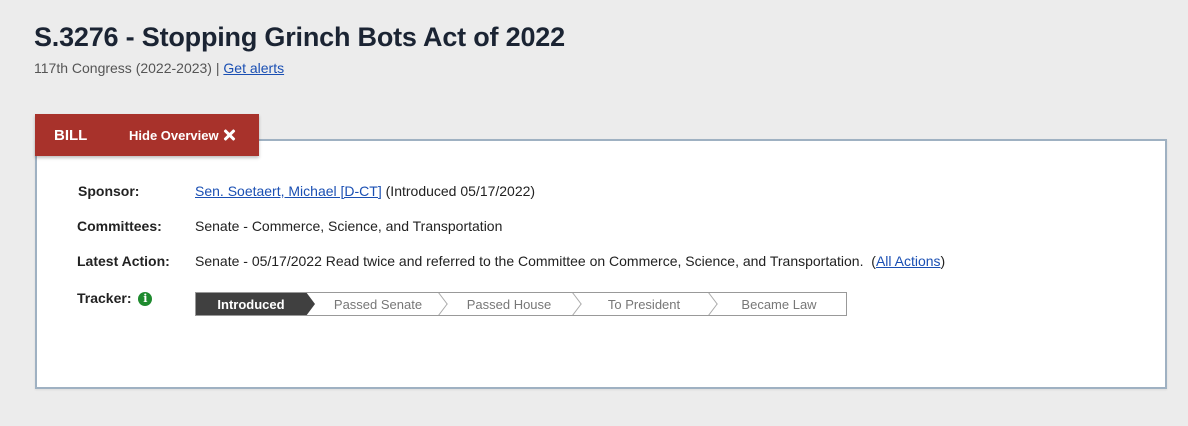 This screenshot has width=1188, height=426. I want to click on hide-overview-button: Hide Overview, so click(172, 135).